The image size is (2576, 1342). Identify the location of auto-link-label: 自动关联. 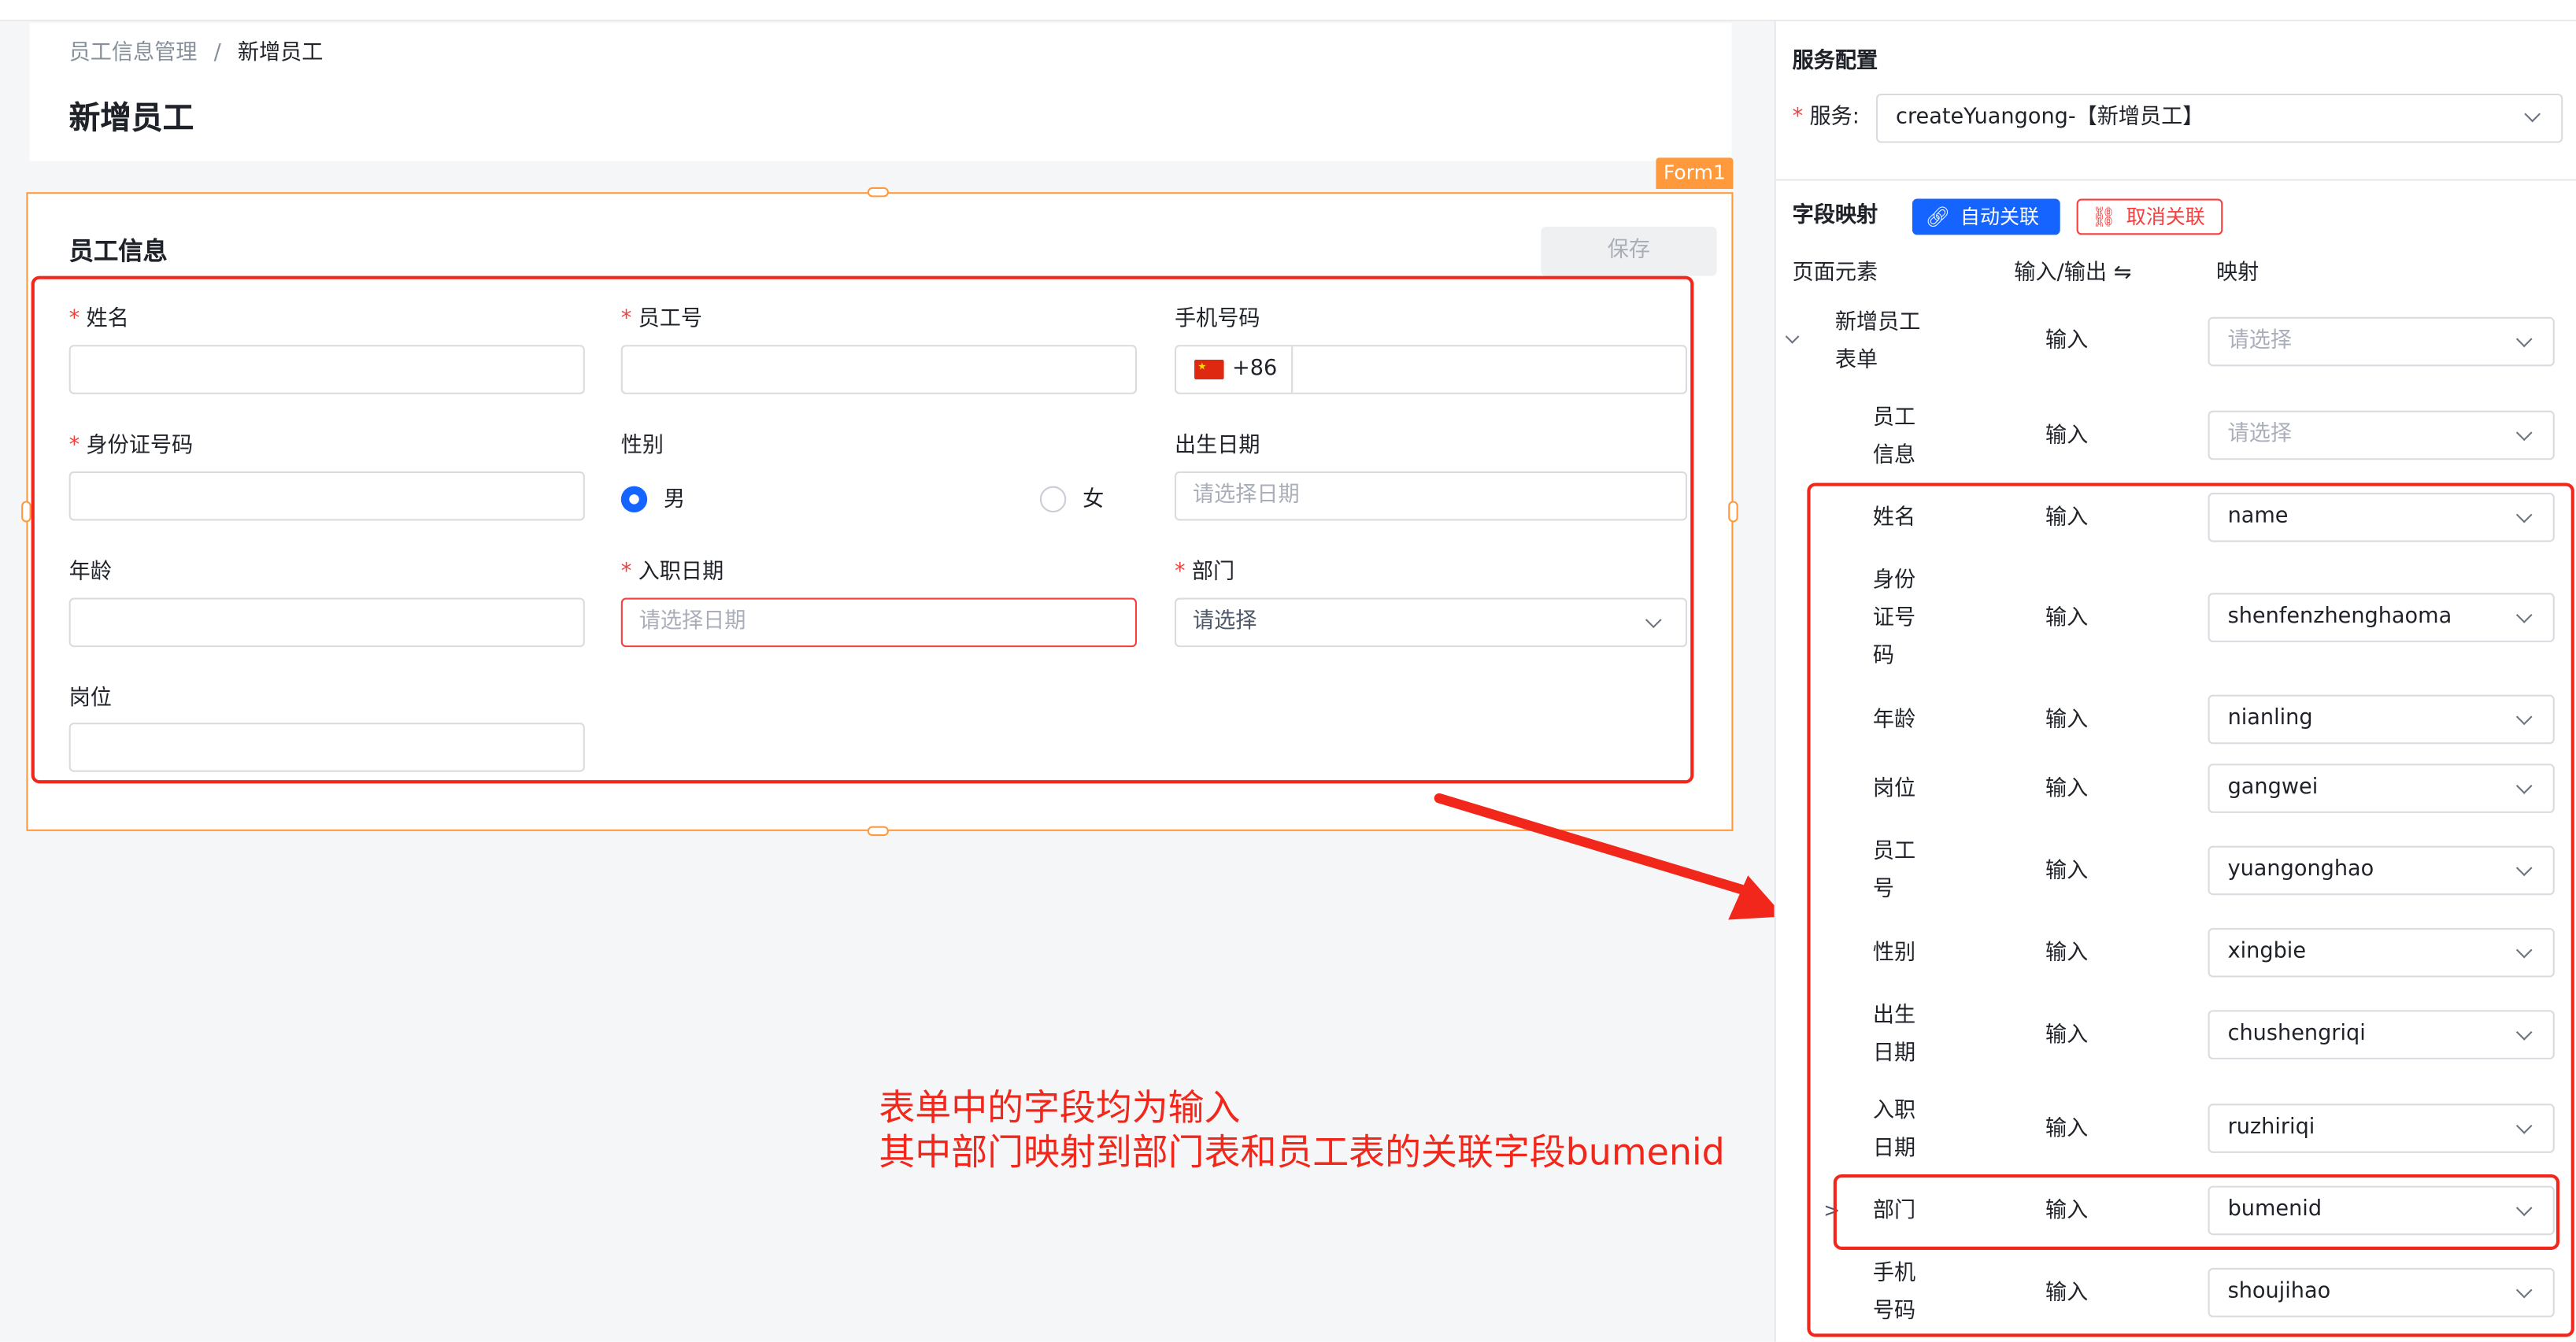
(2000, 217).